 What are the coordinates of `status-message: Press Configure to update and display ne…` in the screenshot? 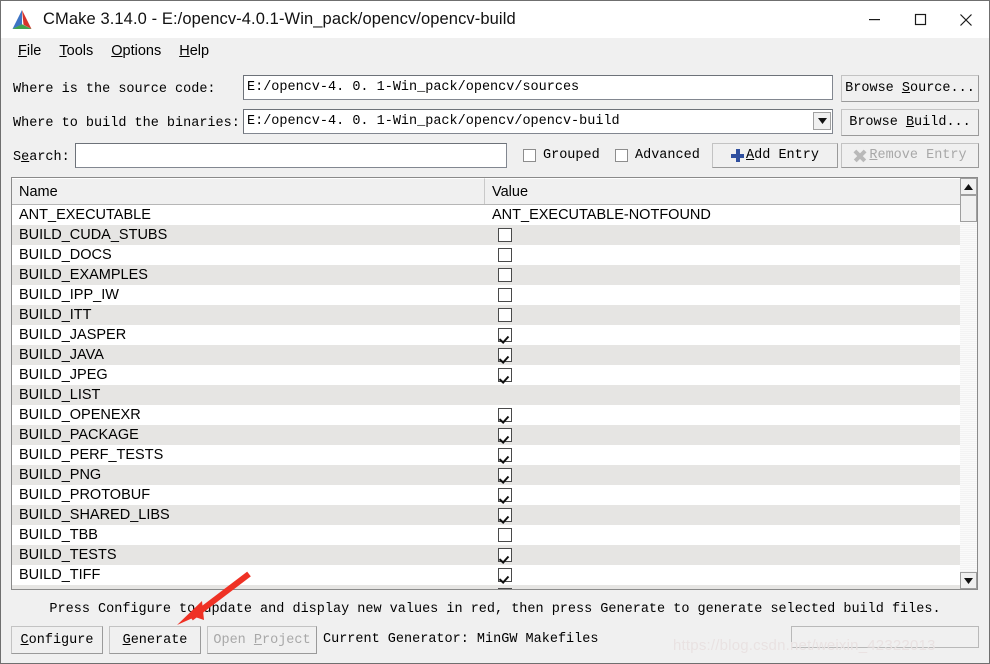 It's located at (495, 609).